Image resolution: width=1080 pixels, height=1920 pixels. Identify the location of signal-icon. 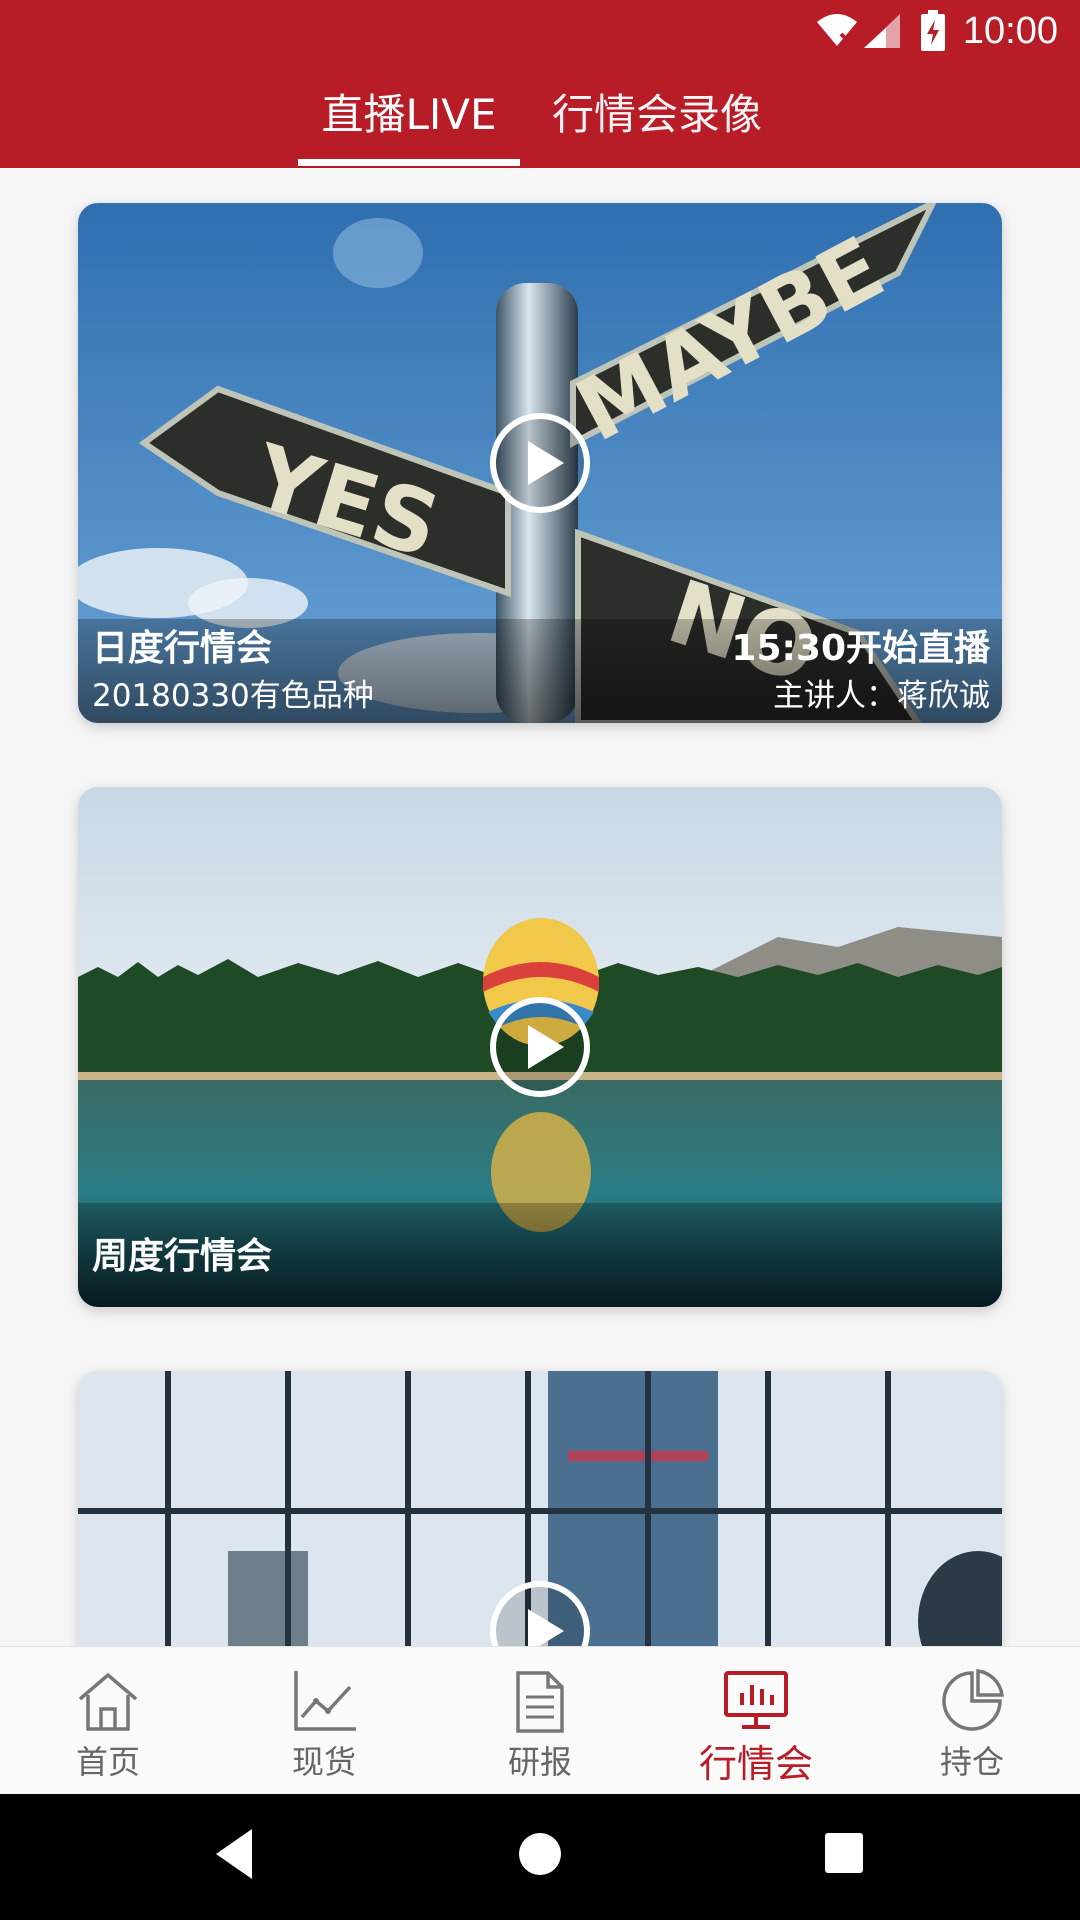
(882, 31).